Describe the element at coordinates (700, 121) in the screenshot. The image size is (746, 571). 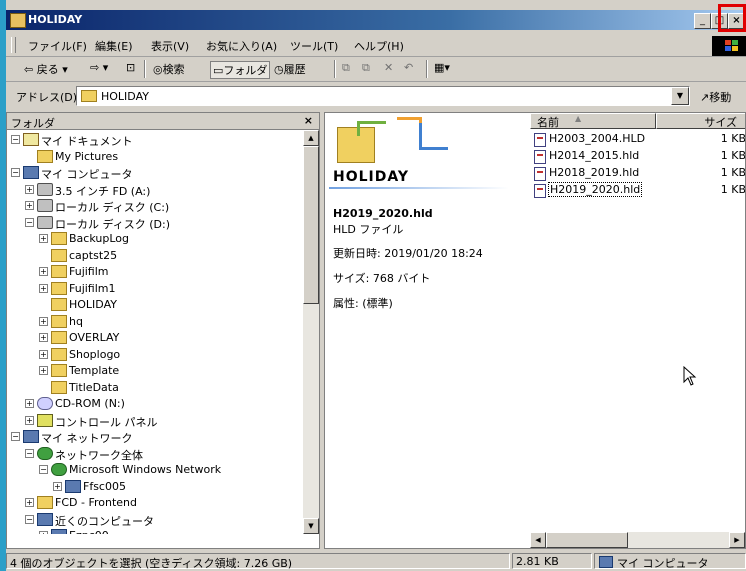
I see `column-size-header: サイズ` at that location.